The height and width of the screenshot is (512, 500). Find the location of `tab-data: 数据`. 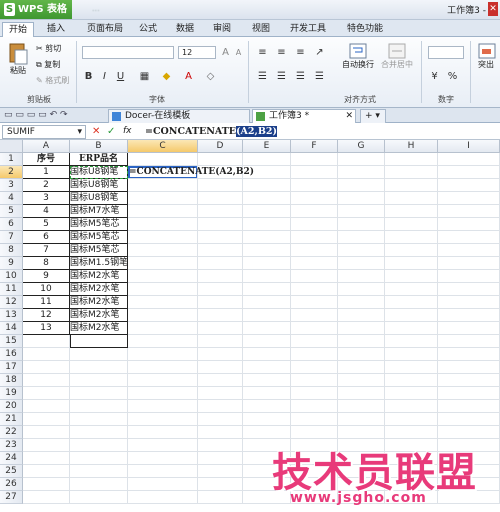

tab-data: 数据 is located at coordinates (185, 29).